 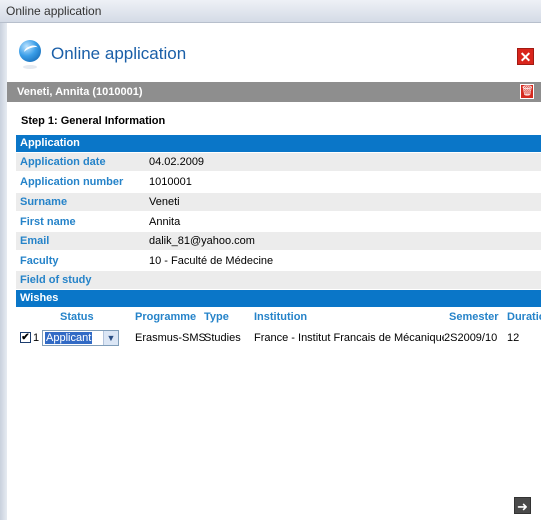 I want to click on field-value: dalik_81@yahoo.com, so click(x=202, y=241).